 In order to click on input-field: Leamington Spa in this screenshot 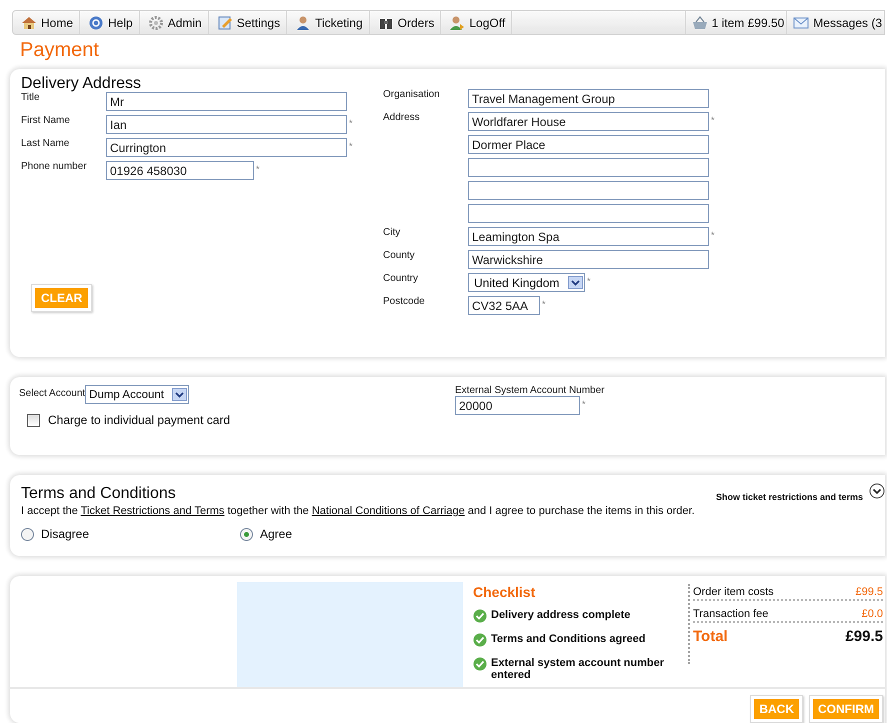, I will do `click(588, 236)`.